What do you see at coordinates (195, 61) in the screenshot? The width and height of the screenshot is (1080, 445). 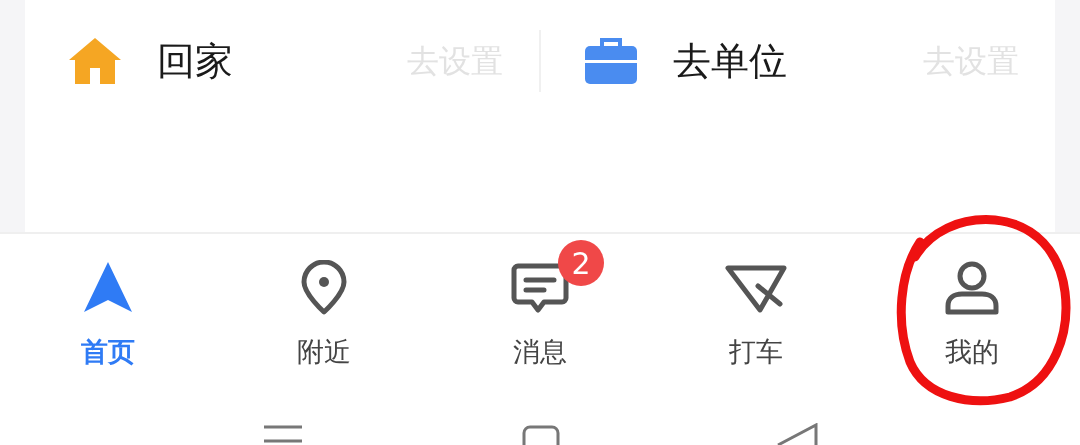 I see `shortcut-label: 回家` at bounding box center [195, 61].